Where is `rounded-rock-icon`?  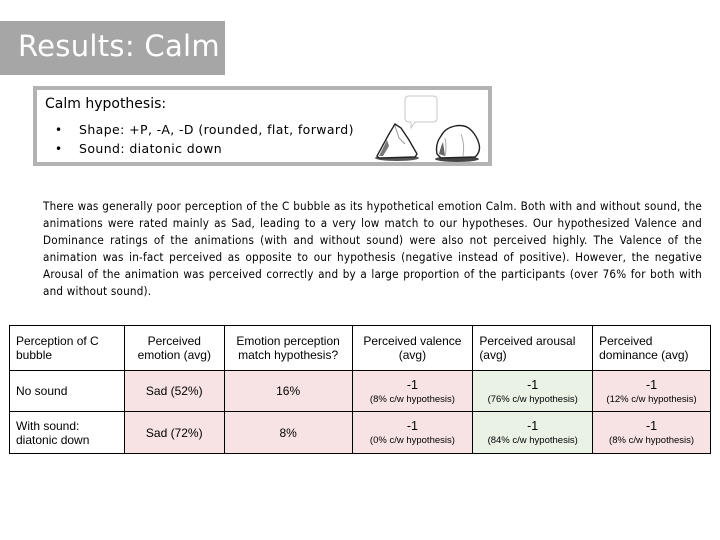 rounded-rock-icon is located at coordinates (458, 143).